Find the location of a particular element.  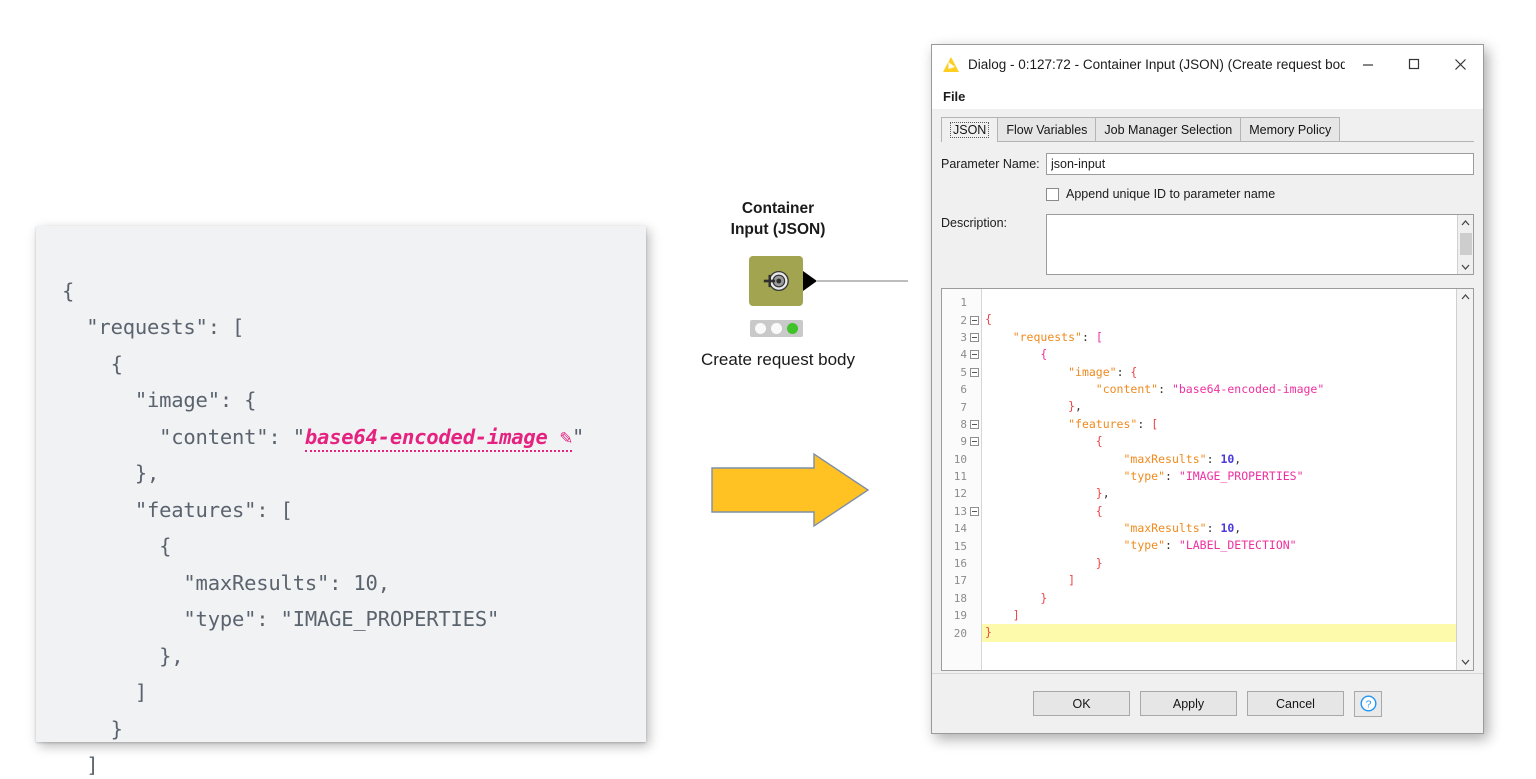

line-number-value: 7 is located at coordinates (963, 407).